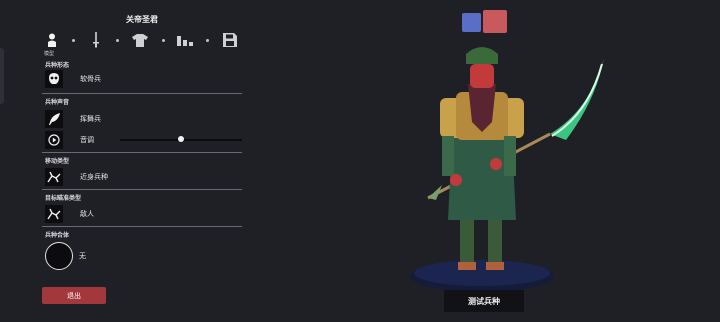 Image resolution: width=720 pixels, height=322 pixels. Describe the element at coordinates (54, 140) in the screenshot. I see `play-icon` at that location.